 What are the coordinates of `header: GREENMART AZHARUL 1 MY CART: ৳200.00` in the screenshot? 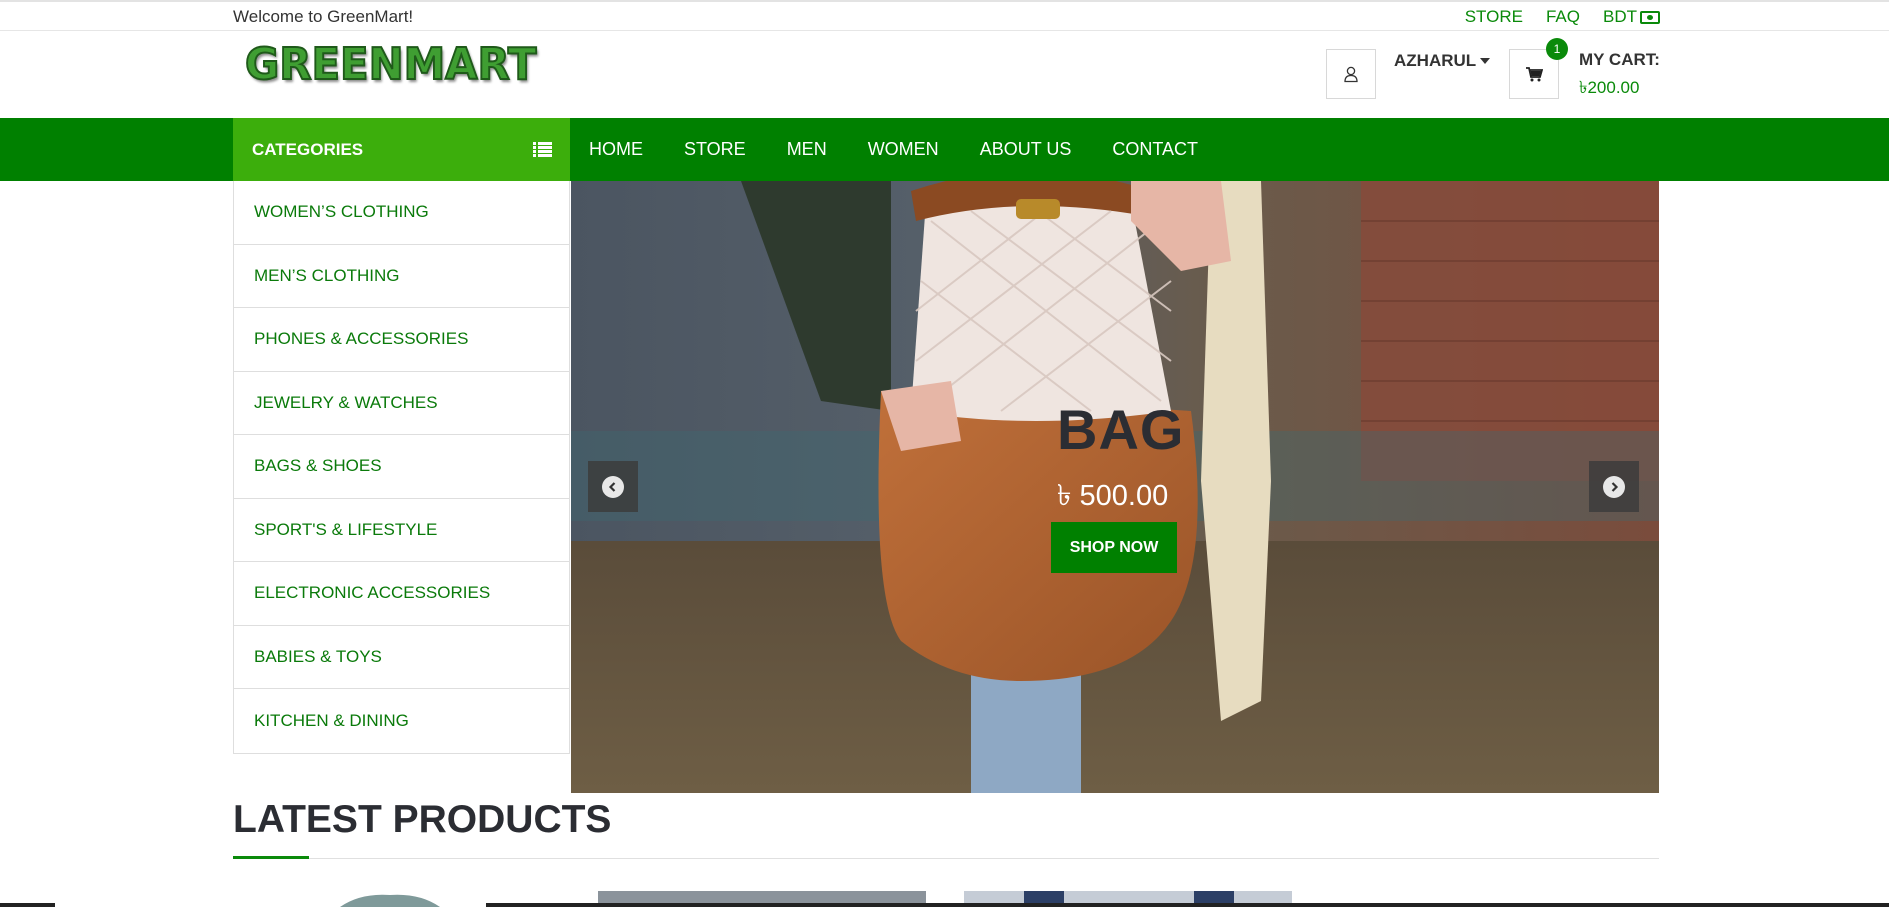 It's located at (944, 74).